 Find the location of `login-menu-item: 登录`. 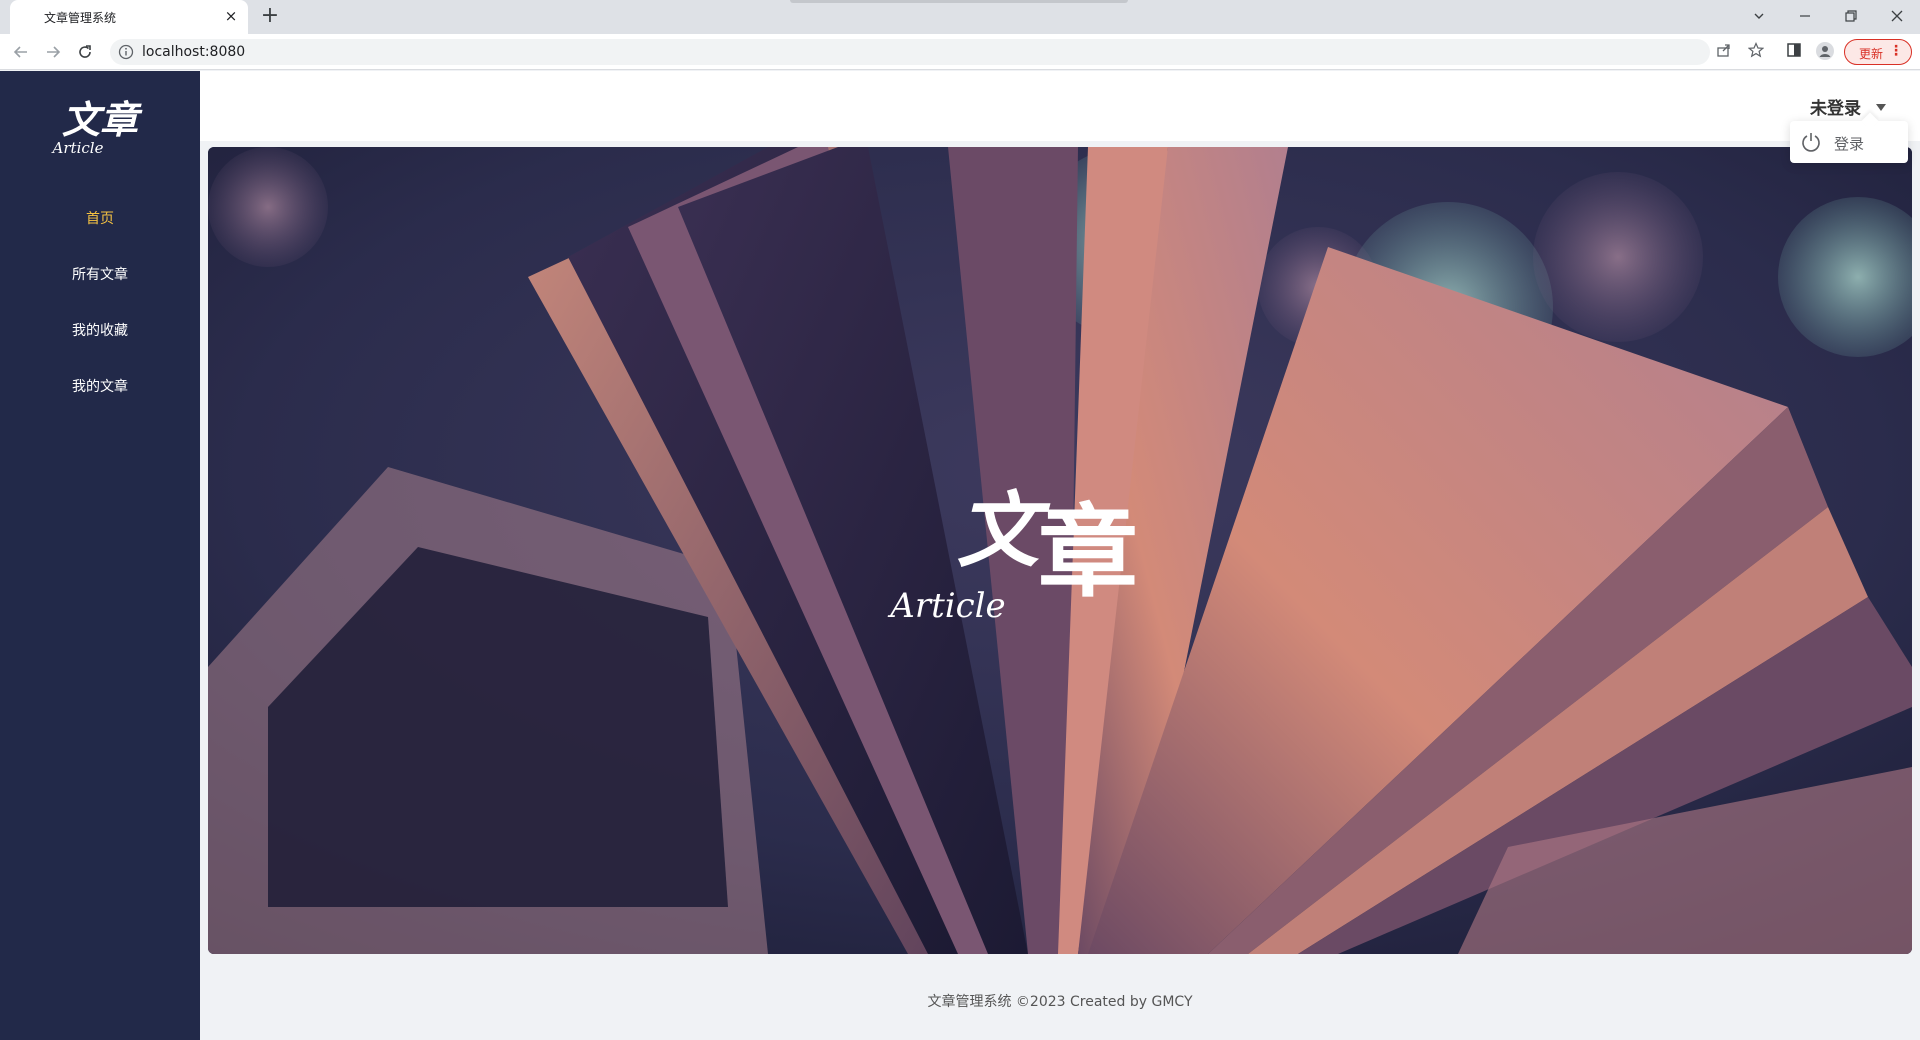

login-menu-item: 登录 is located at coordinates (1849, 143).